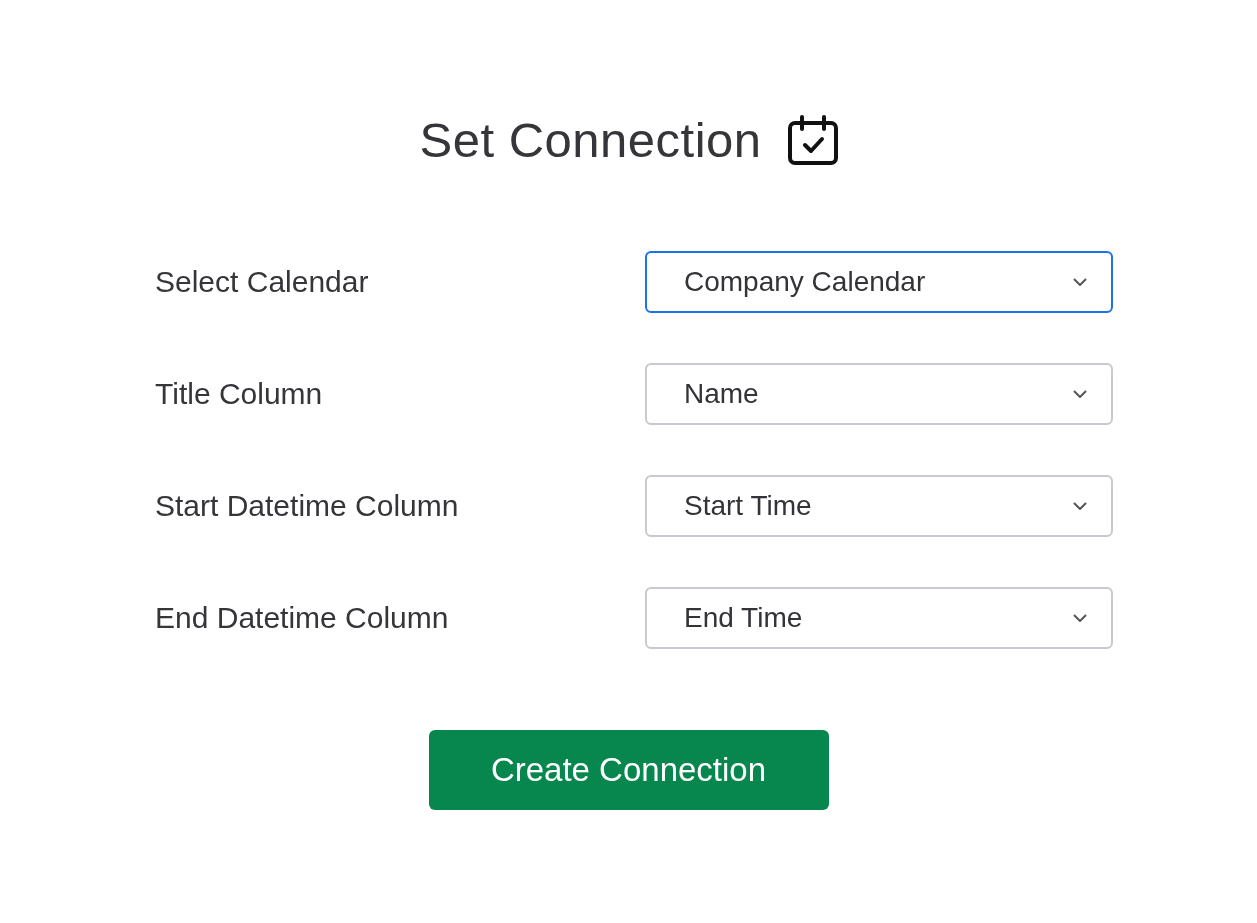 This screenshot has height=923, width=1257. I want to click on field-label: End Datetime Column, so click(302, 618).